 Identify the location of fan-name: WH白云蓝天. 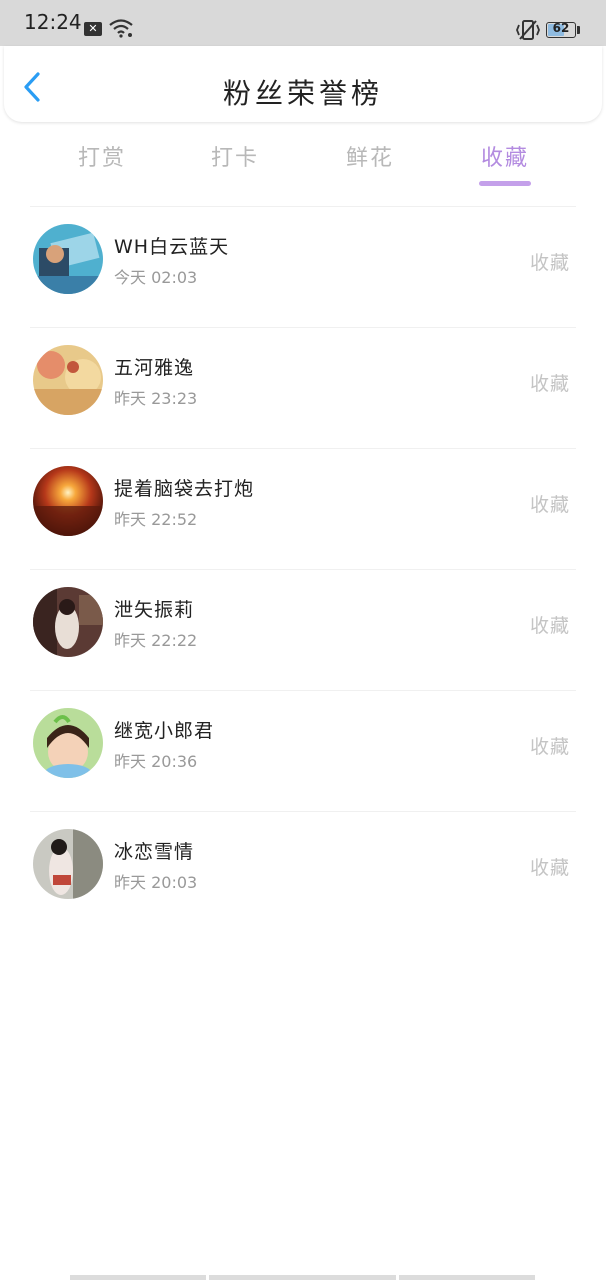
(172, 247).